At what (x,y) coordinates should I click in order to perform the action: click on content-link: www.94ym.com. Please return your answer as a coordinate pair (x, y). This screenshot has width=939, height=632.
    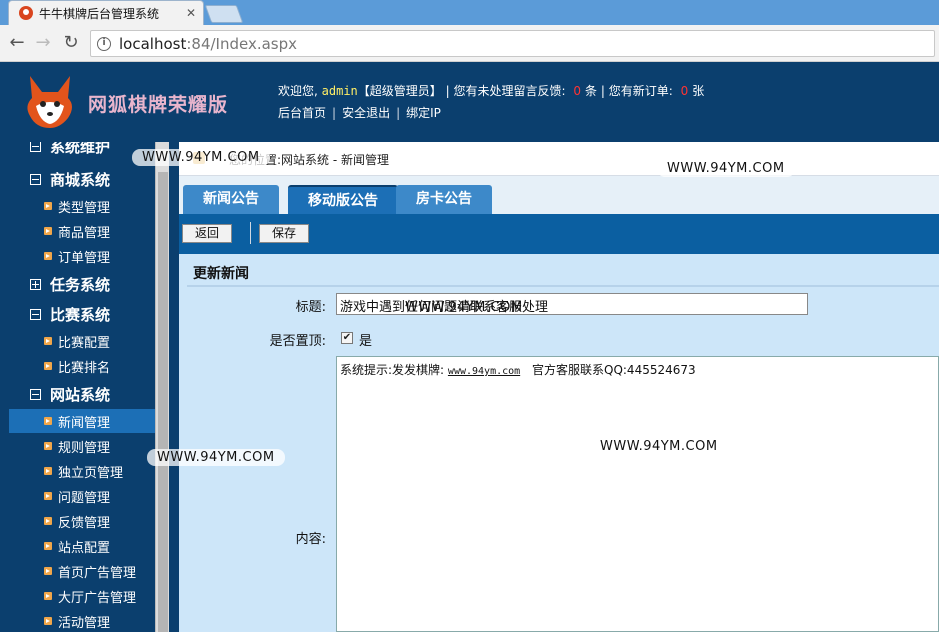
    Looking at the image, I should click on (484, 371).